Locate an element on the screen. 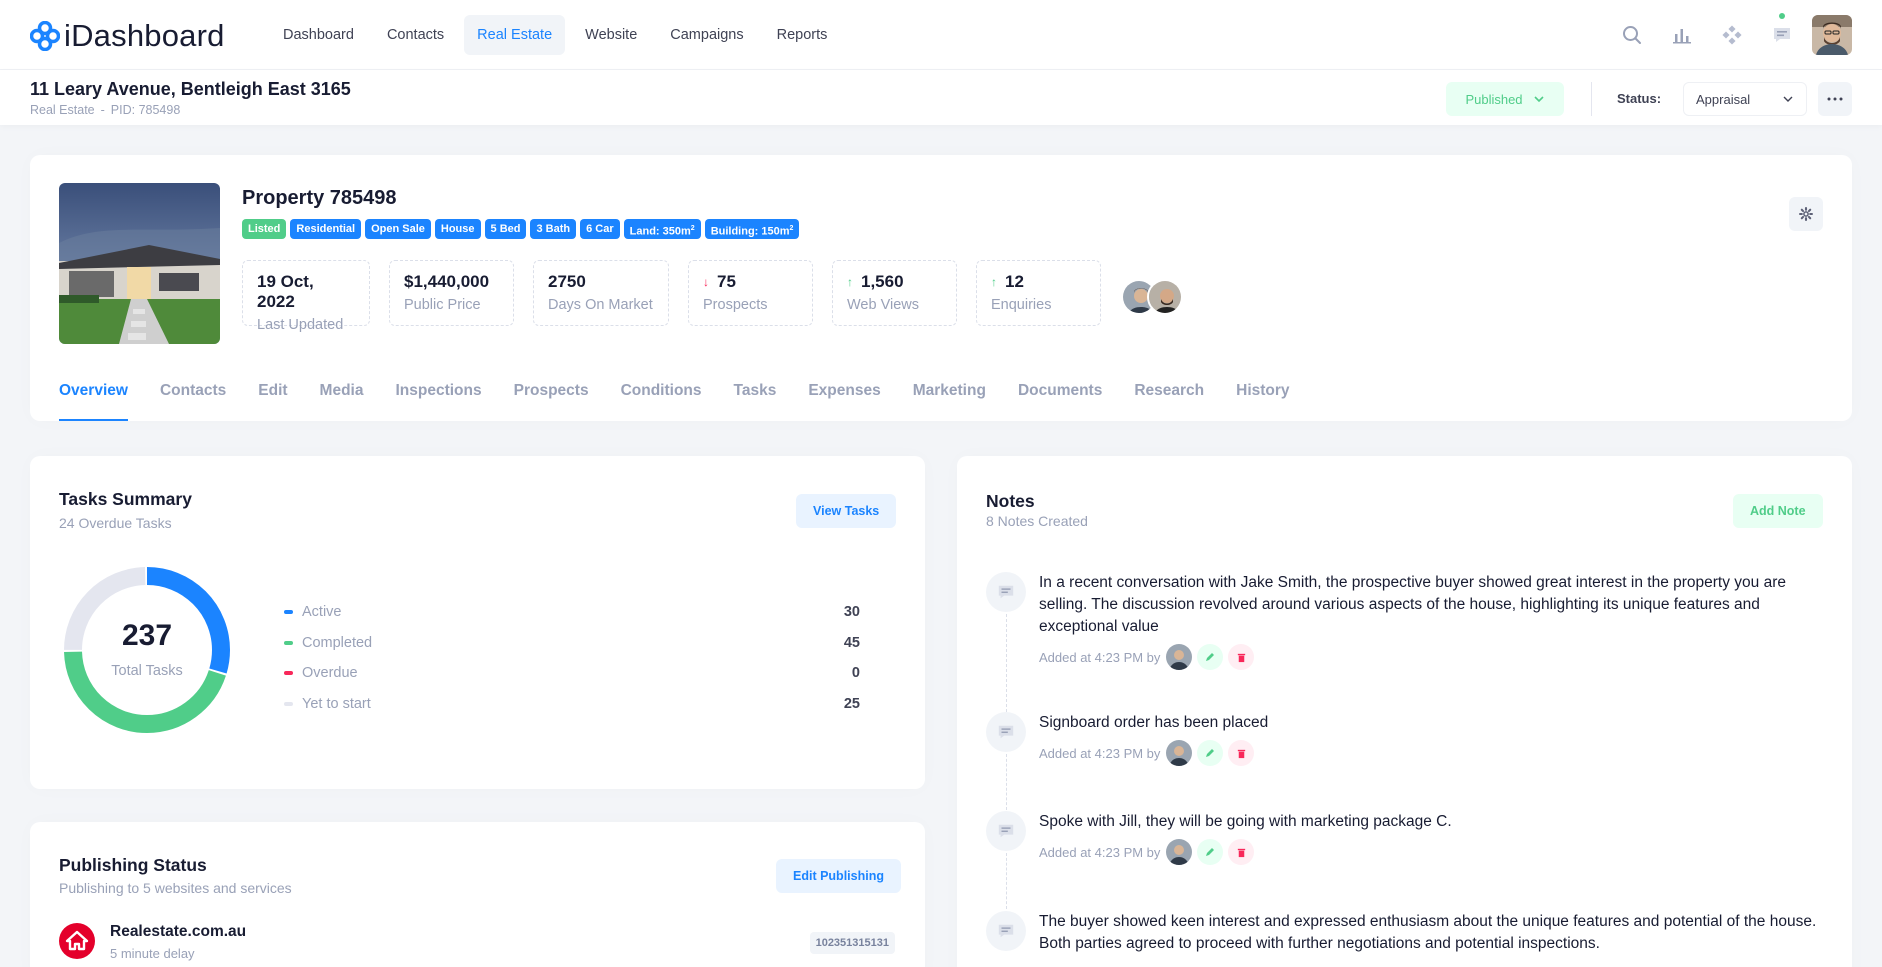 This screenshot has height=967, width=1882. menu-item-real-estate: Real Estate is located at coordinates (515, 35).